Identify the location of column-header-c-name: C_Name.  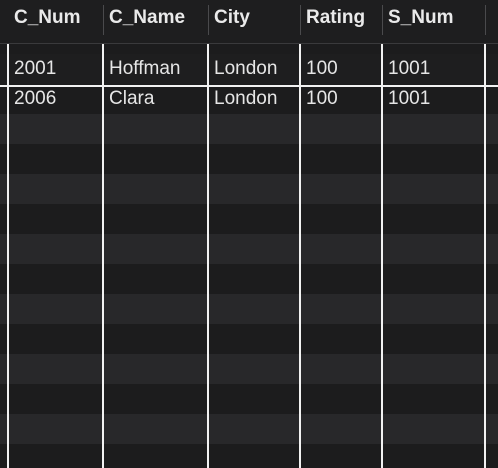
(156, 22).